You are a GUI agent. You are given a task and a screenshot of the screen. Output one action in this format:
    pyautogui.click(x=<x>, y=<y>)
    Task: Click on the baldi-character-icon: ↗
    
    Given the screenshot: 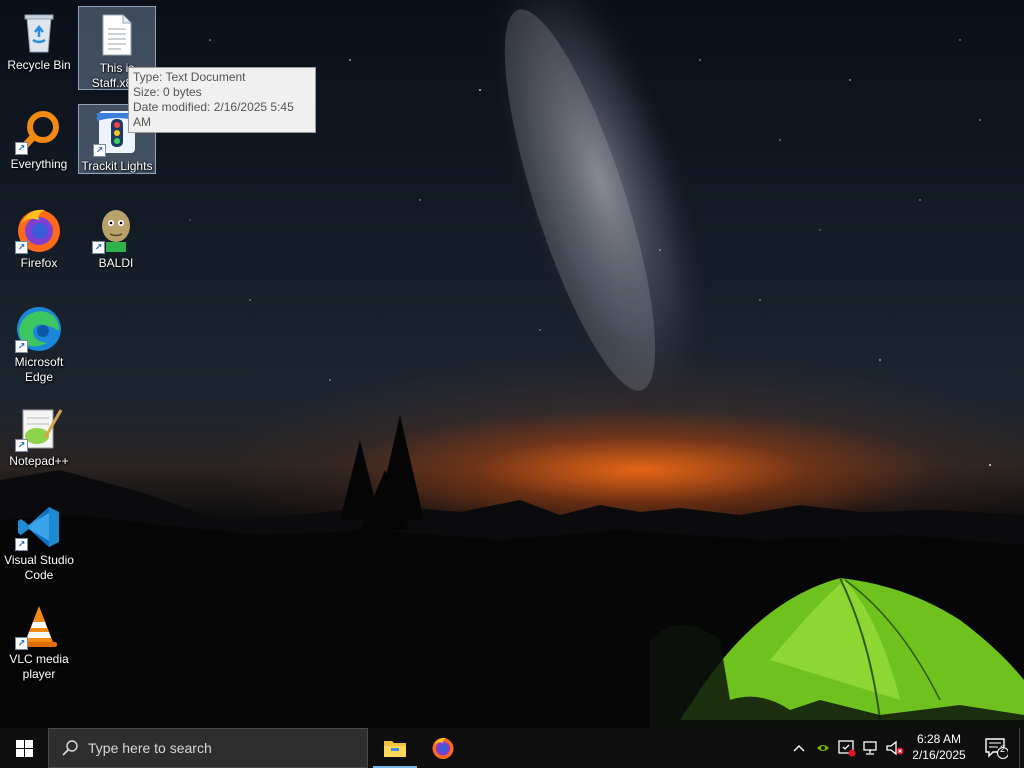 What is the action you would take?
    pyautogui.click(x=116, y=230)
    